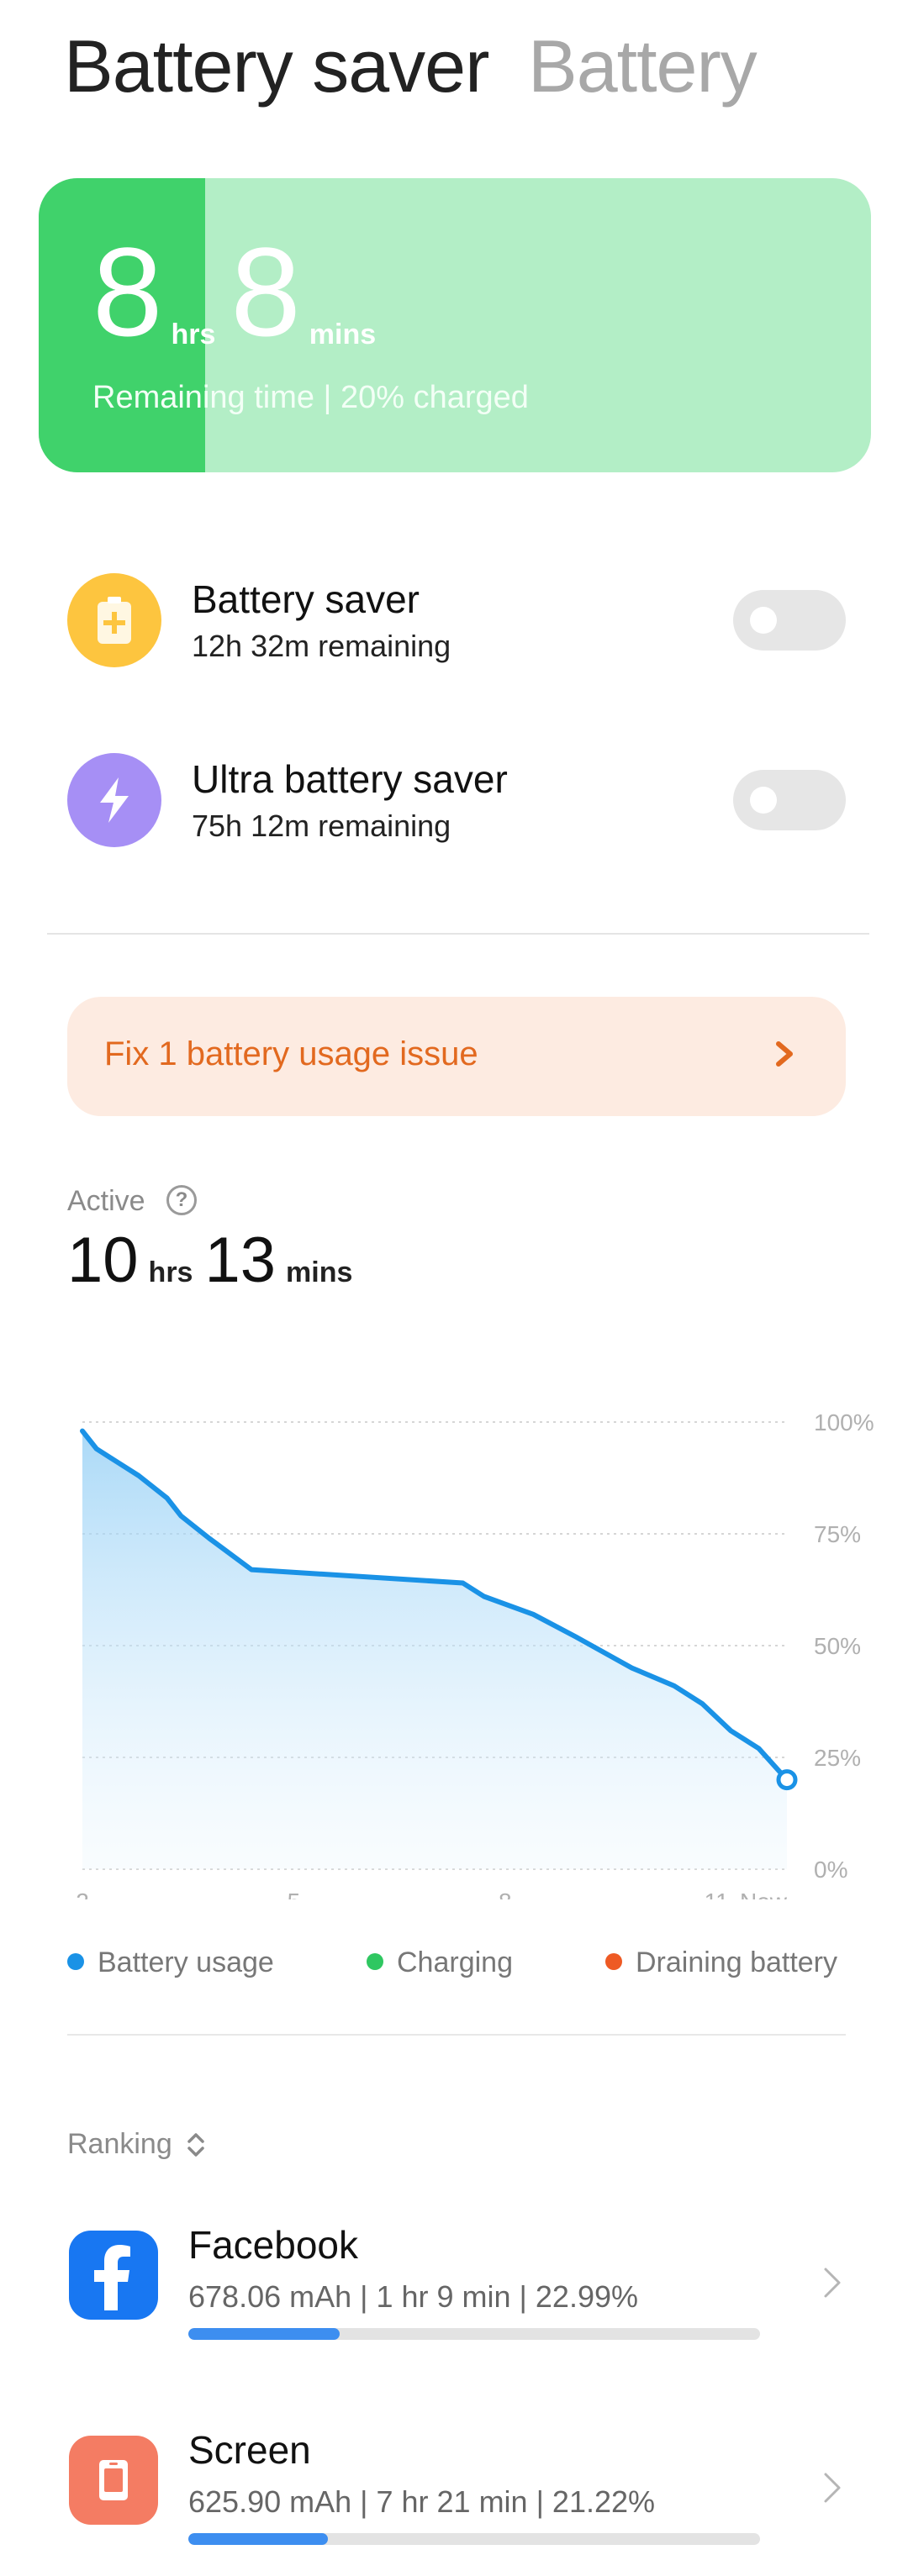  I want to click on ultra-battery-saver-toggle, so click(789, 800).